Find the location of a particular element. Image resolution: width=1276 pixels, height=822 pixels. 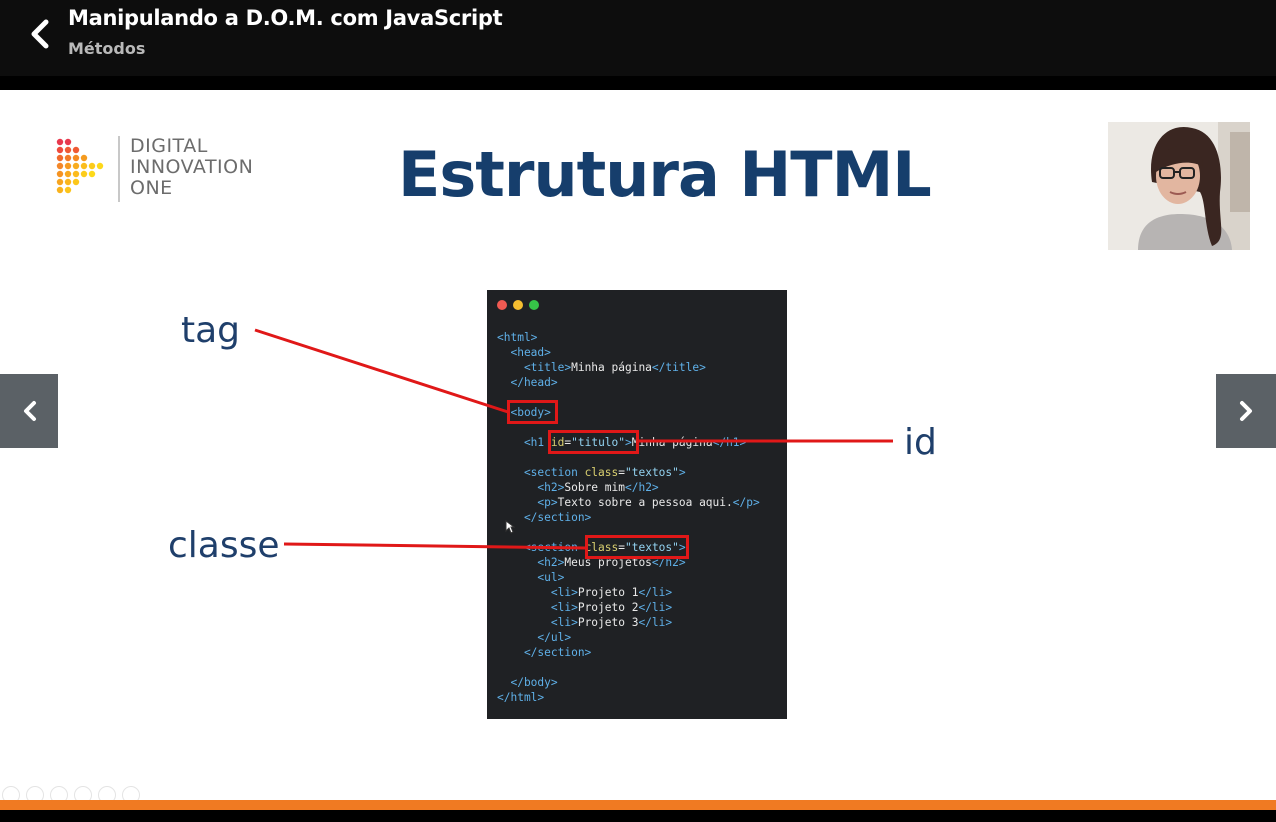

code-line: <section class="textos"> is located at coordinates (628, 472).